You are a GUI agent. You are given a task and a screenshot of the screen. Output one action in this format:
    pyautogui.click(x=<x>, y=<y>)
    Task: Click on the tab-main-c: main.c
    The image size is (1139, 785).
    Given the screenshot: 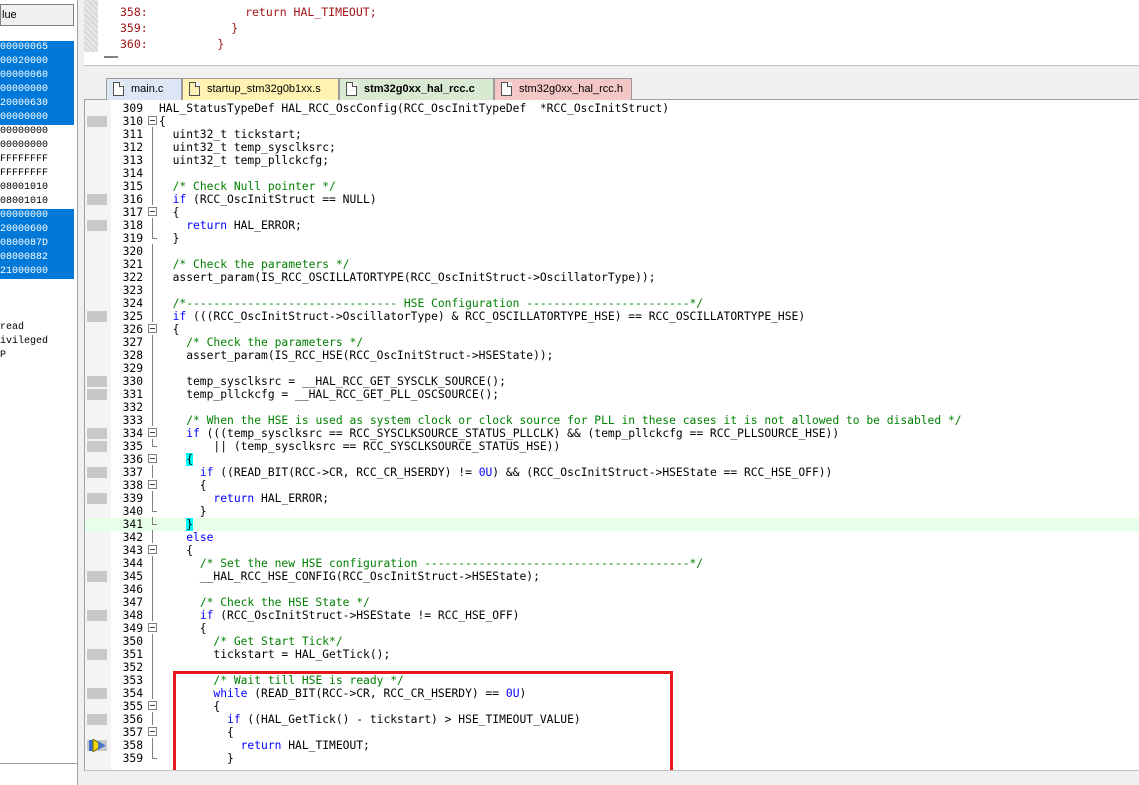 What is the action you would take?
    pyautogui.click(x=144, y=89)
    